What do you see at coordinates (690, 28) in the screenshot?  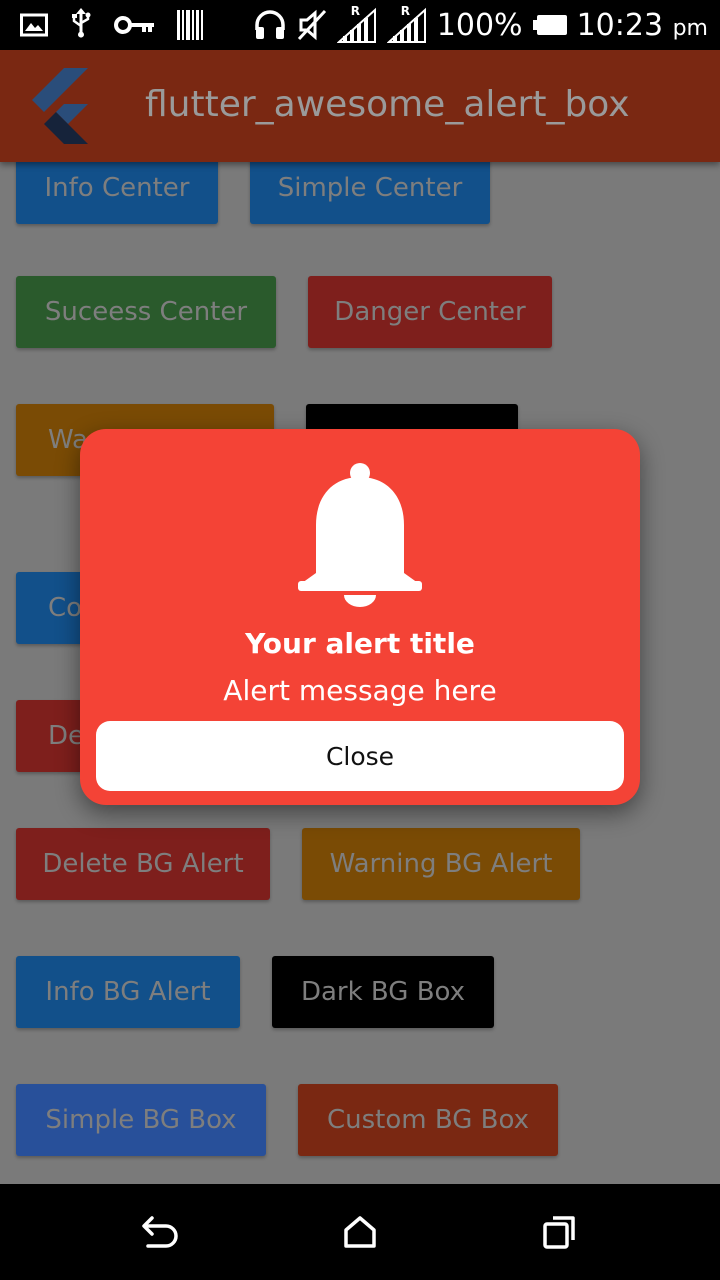 I see `clock-suffix: pm` at bounding box center [690, 28].